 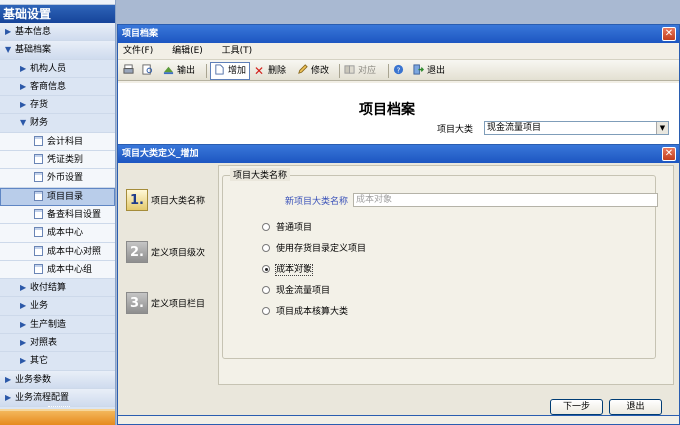 What do you see at coordinates (287, 226) in the screenshot?
I see `option-general-project: 普通项目` at bounding box center [287, 226].